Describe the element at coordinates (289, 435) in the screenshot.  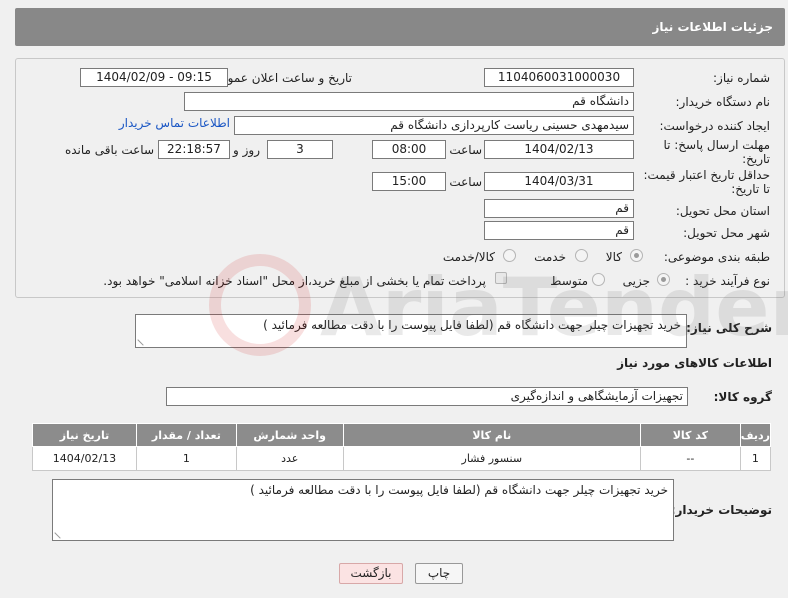
I see `col-unit: واحد شمارش` at that location.